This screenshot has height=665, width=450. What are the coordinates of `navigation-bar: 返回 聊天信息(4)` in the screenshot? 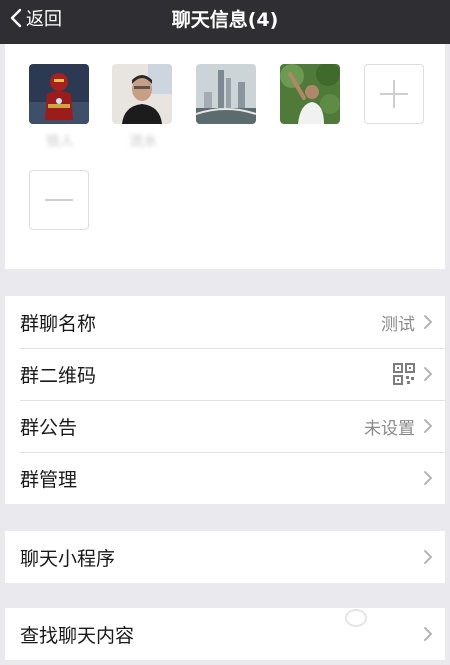 It's located at (225, 22).